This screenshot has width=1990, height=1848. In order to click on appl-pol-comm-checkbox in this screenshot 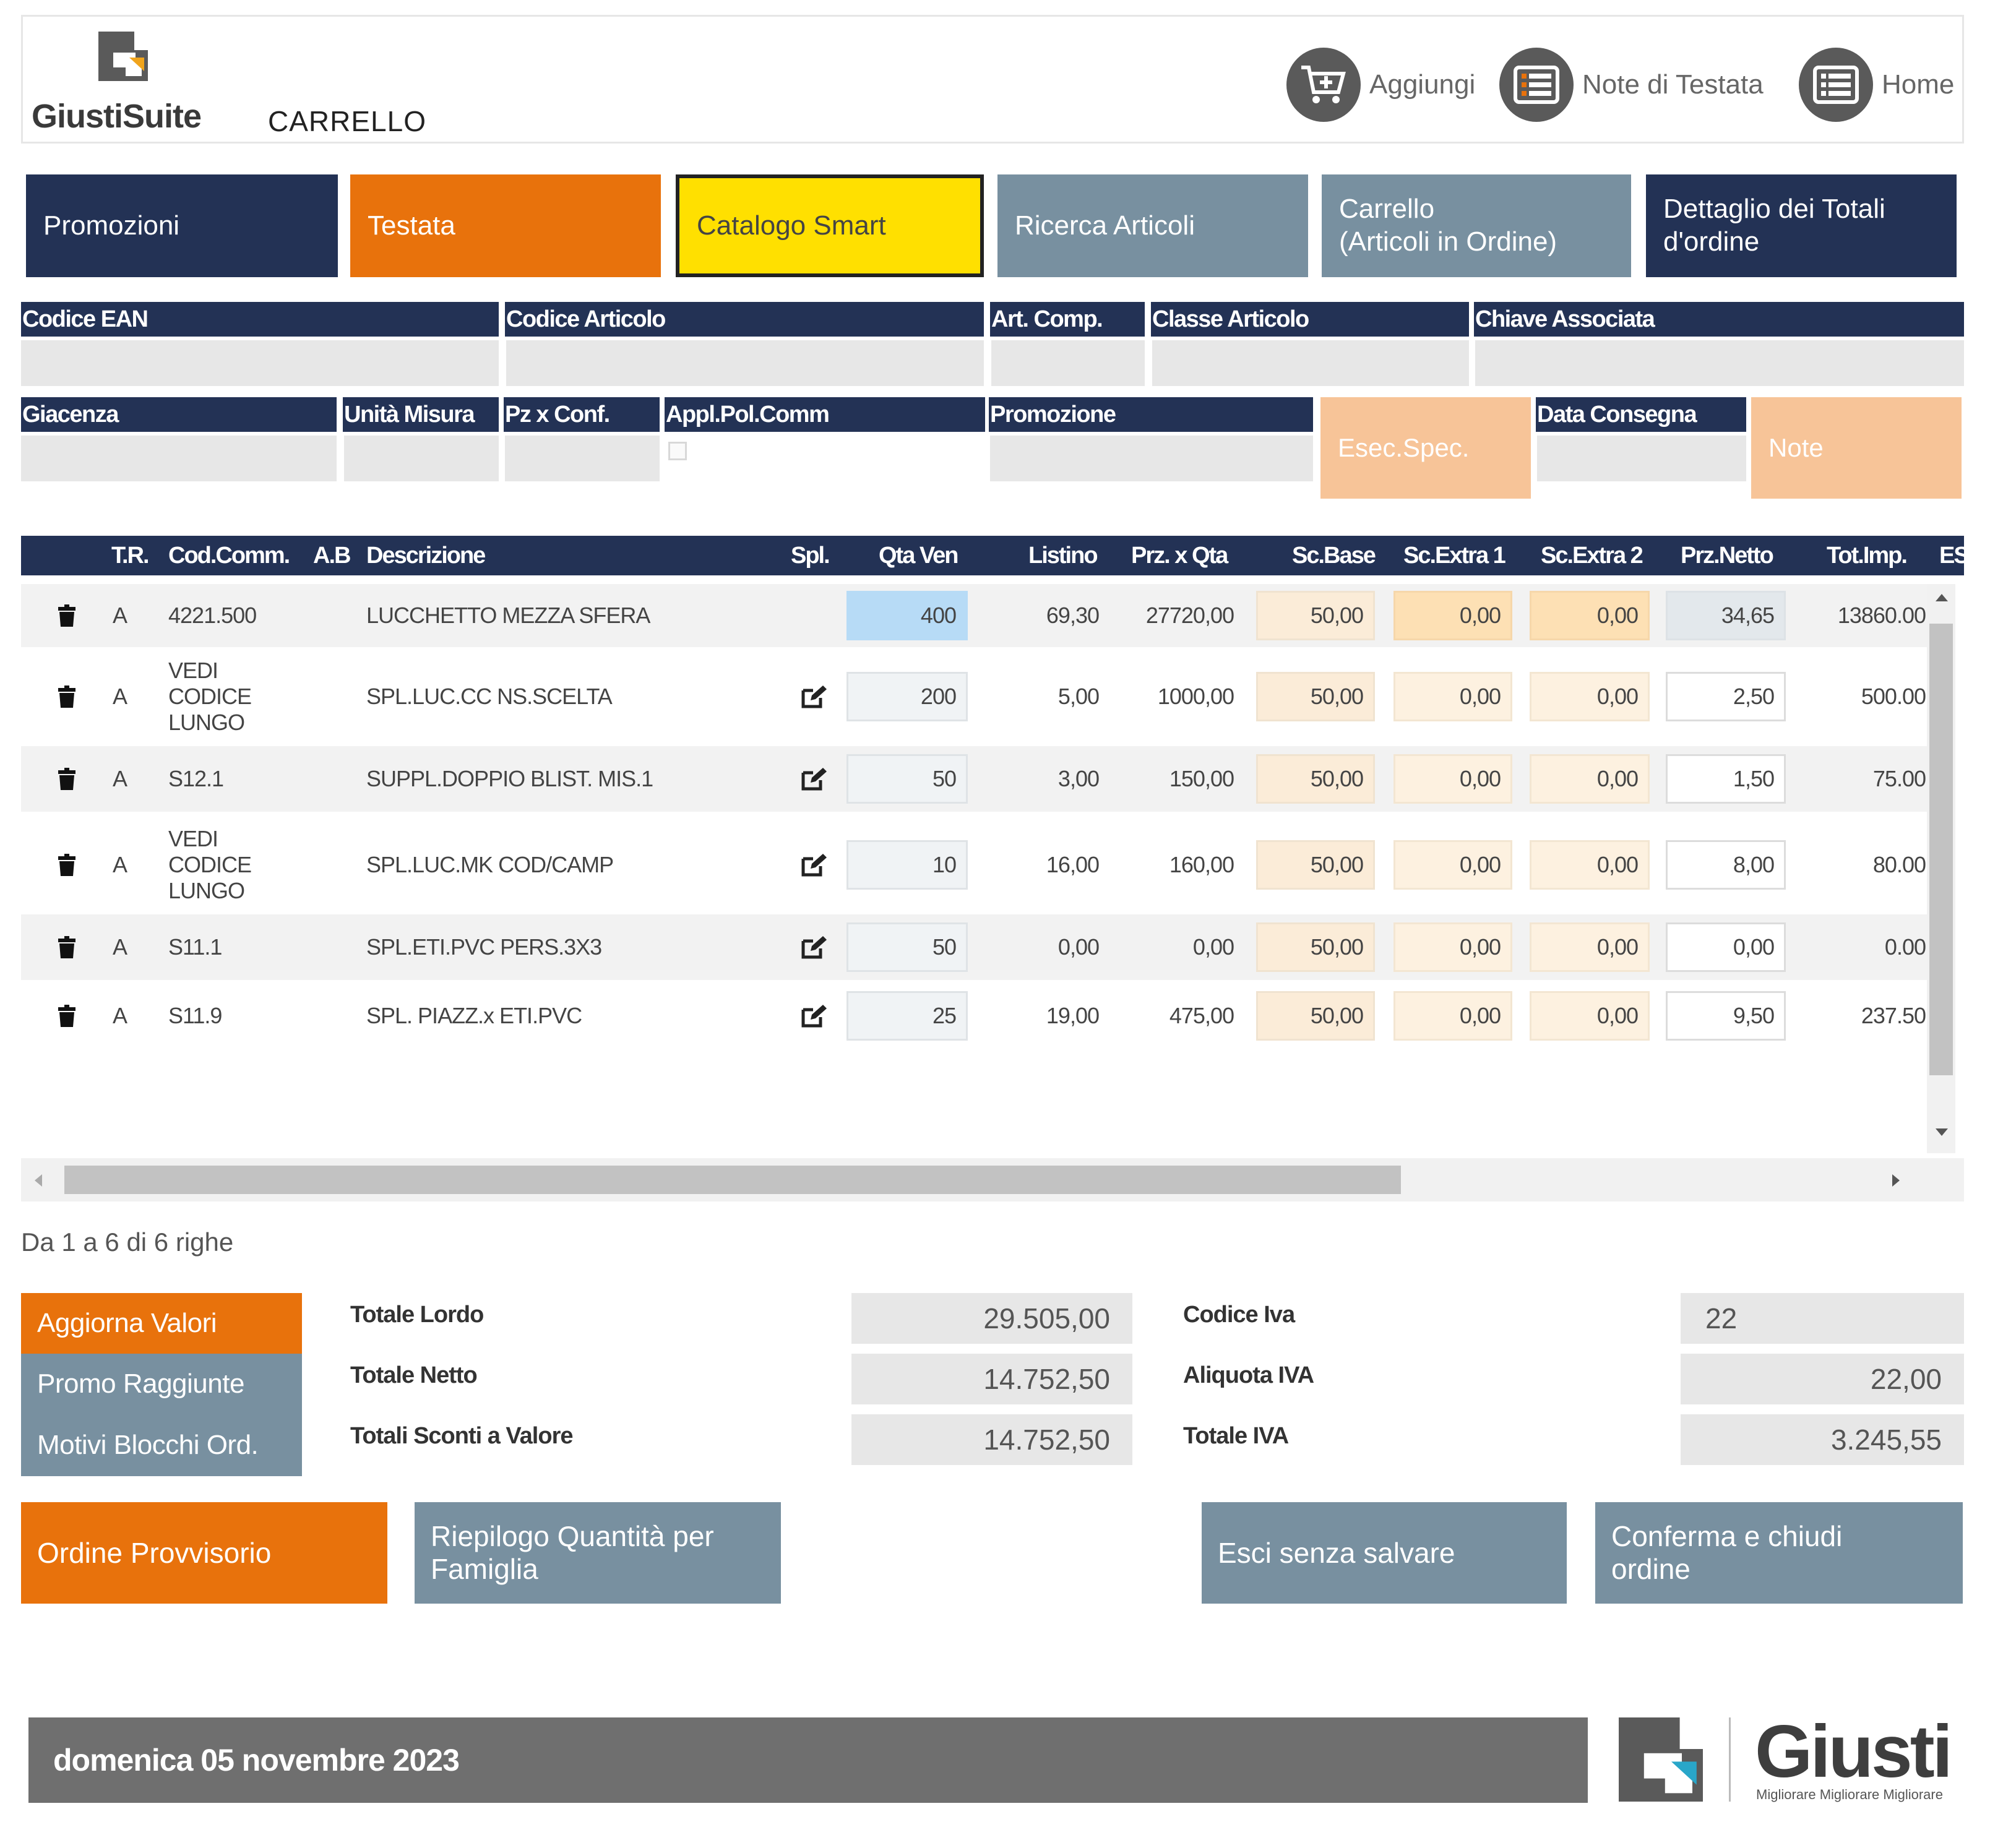, I will do `click(677, 451)`.